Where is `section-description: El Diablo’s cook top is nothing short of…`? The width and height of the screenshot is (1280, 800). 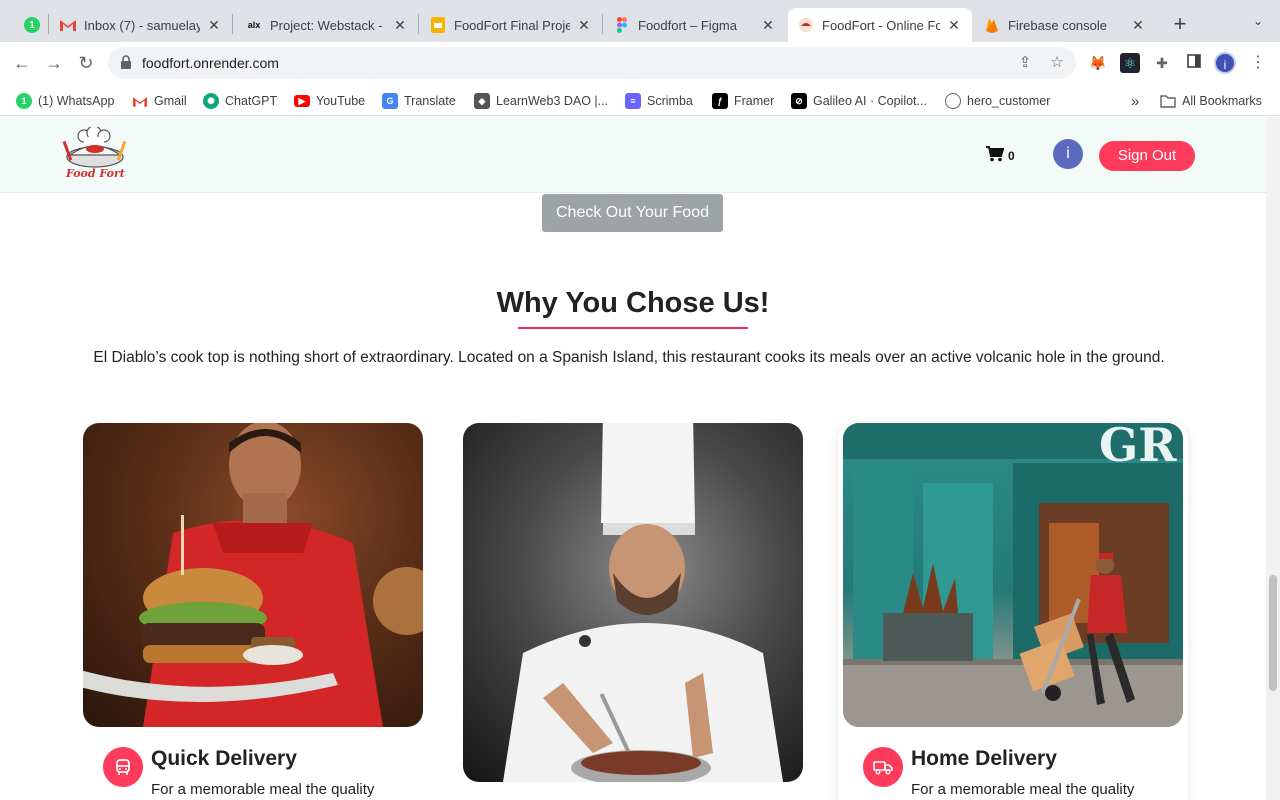
section-description: El Diablo’s cook top is nothing short of… is located at coordinates (629, 357).